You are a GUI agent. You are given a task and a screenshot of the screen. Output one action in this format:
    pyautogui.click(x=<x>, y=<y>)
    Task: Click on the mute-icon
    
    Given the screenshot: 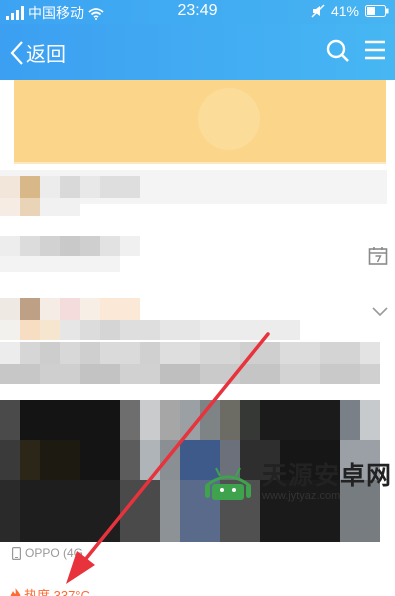 What is the action you would take?
    pyautogui.click(x=318, y=11)
    